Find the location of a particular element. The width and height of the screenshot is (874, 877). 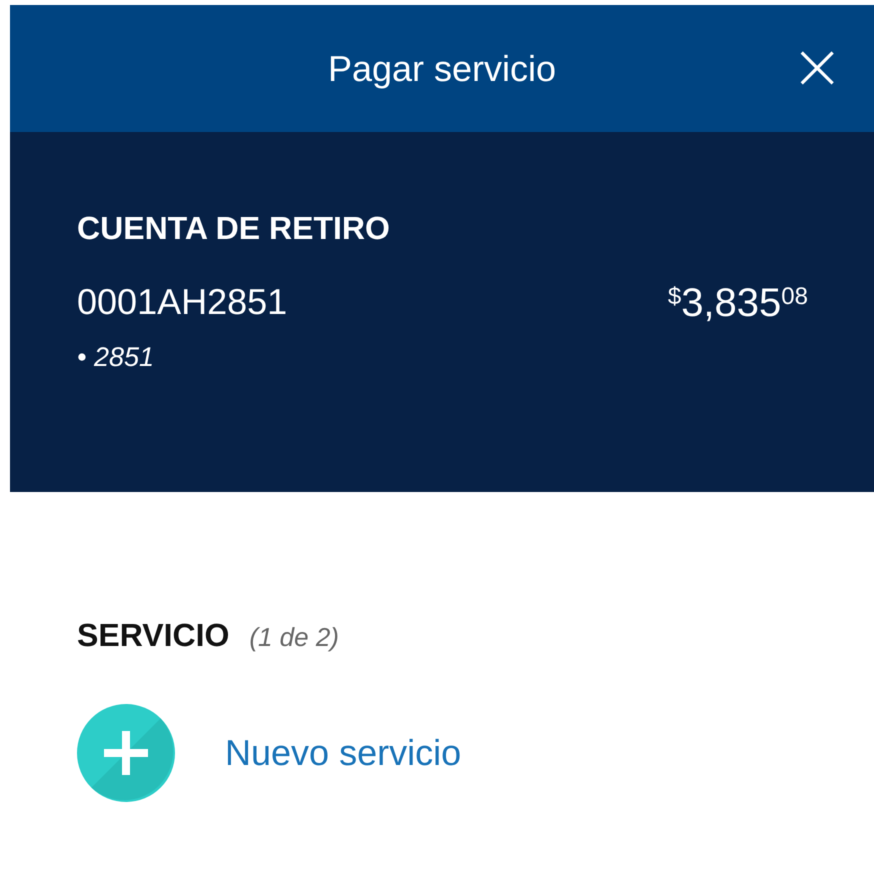

account-number: 0001AH2851 is located at coordinates (182, 302).